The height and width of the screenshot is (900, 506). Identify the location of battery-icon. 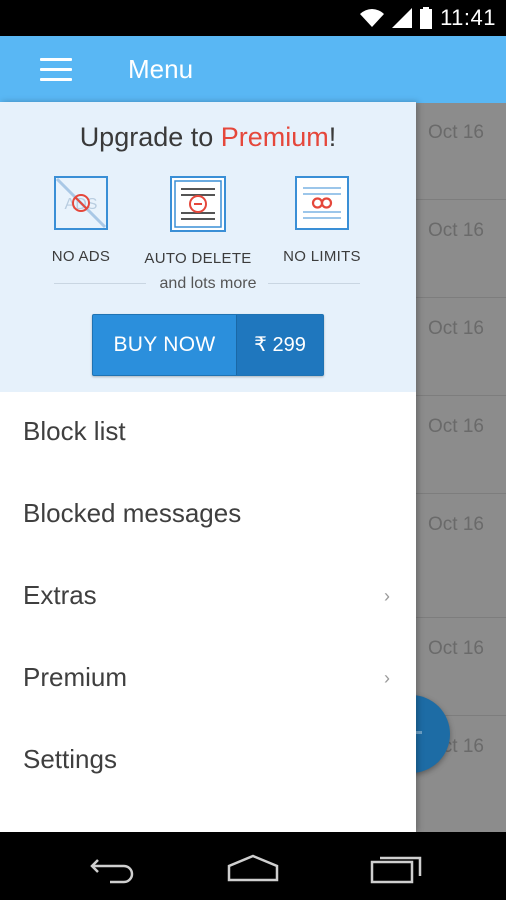
(426, 18).